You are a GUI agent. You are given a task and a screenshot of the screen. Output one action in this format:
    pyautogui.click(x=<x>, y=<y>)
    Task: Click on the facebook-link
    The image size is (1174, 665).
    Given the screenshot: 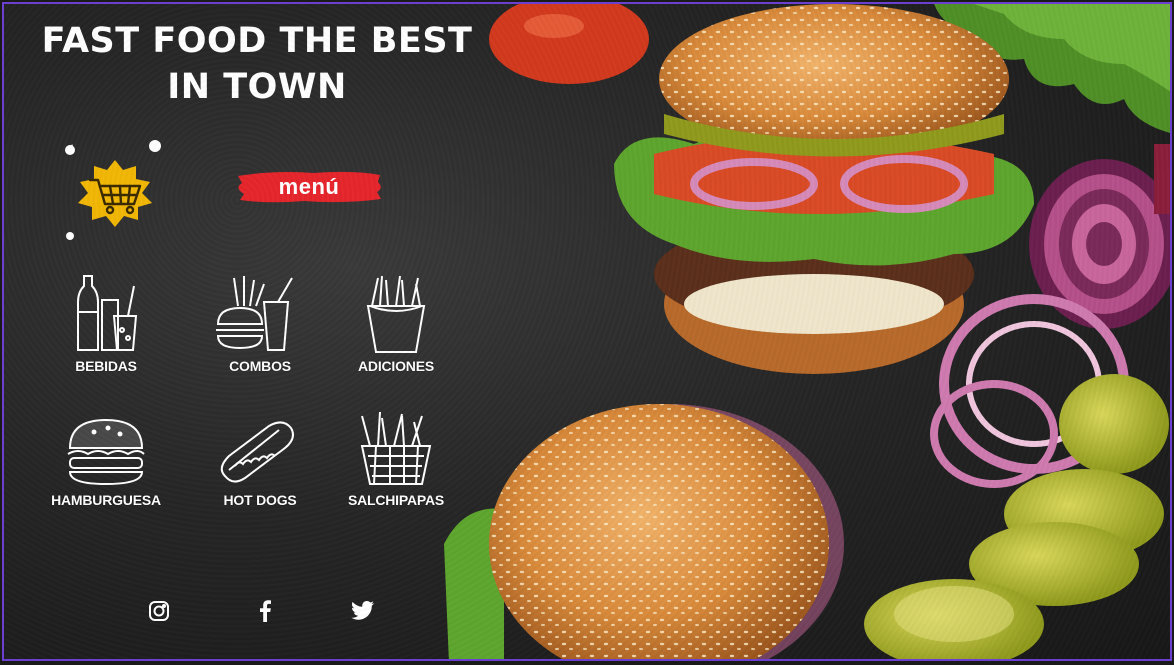 What is the action you would take?
    pyautogui.click(x=265, y=611)
    